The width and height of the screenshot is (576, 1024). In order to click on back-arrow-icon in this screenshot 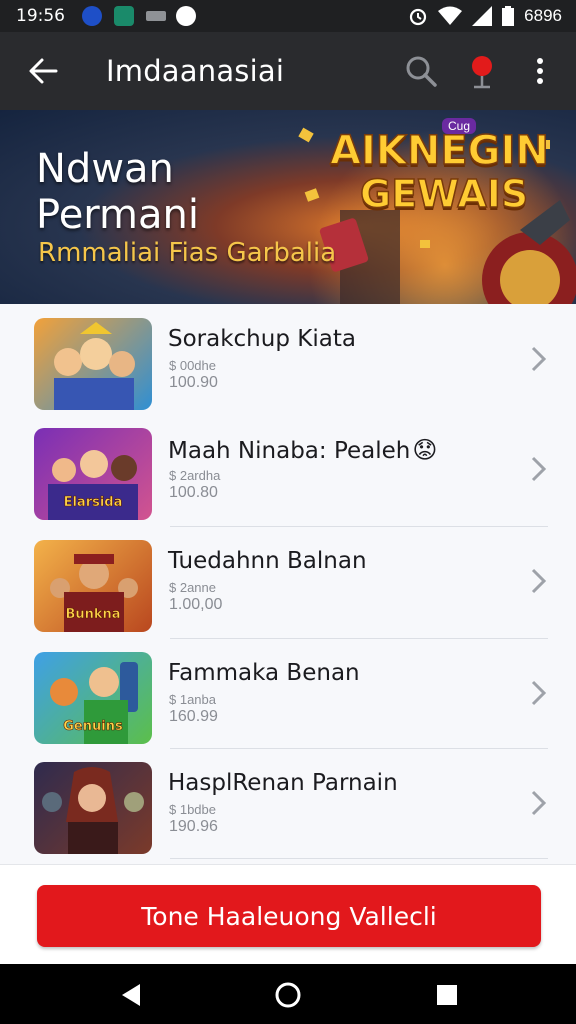, I will do `click(43, 71)`.